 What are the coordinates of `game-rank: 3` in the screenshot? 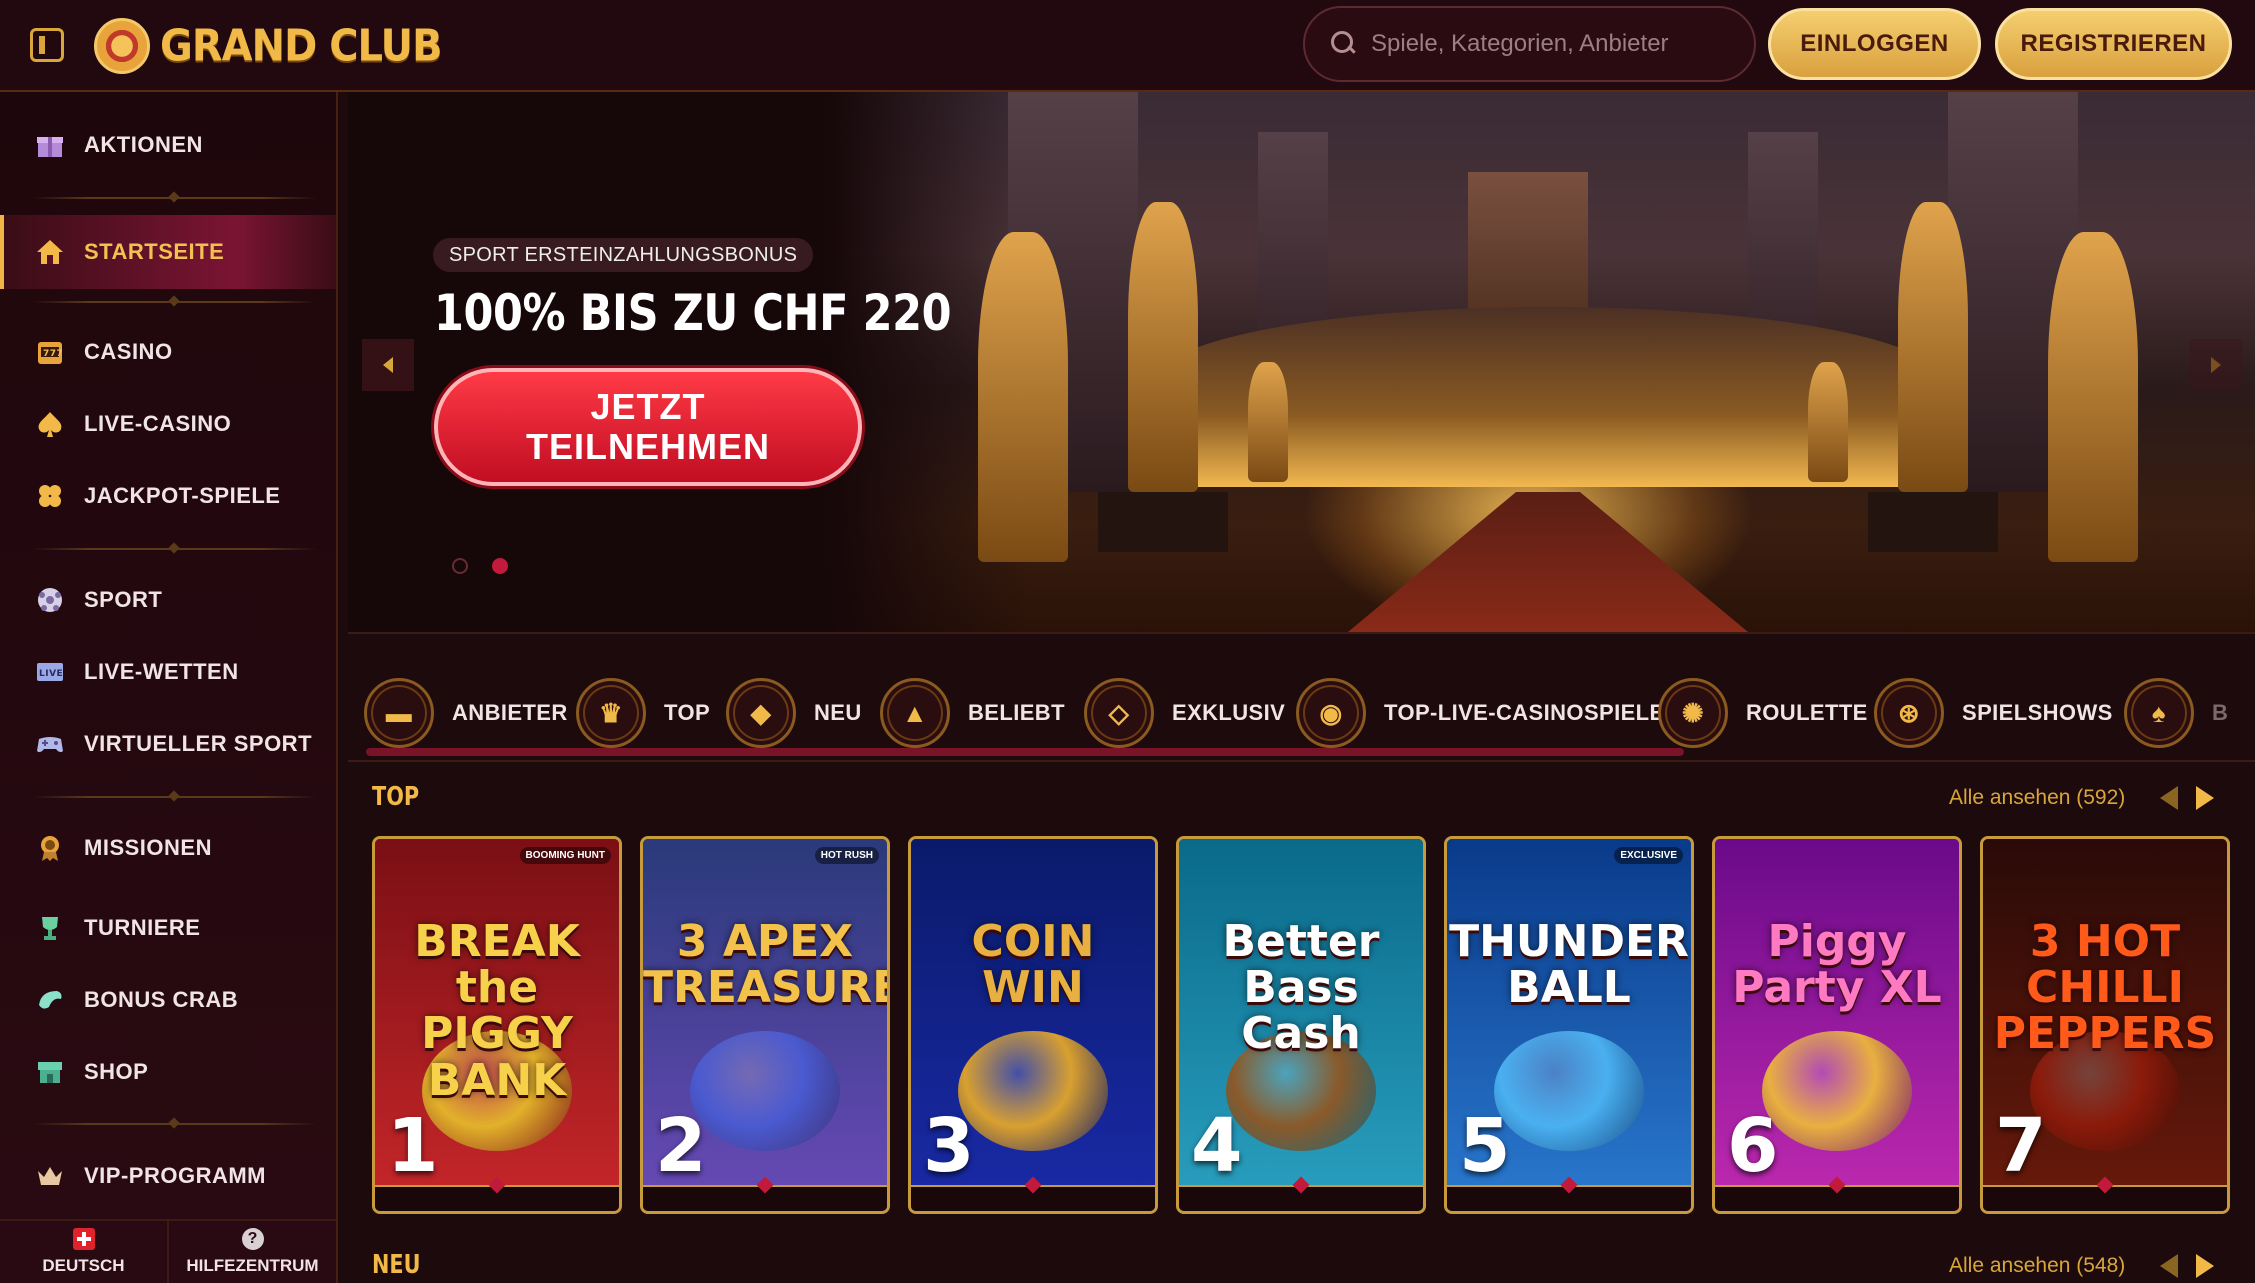 It's located at (949, 1146).